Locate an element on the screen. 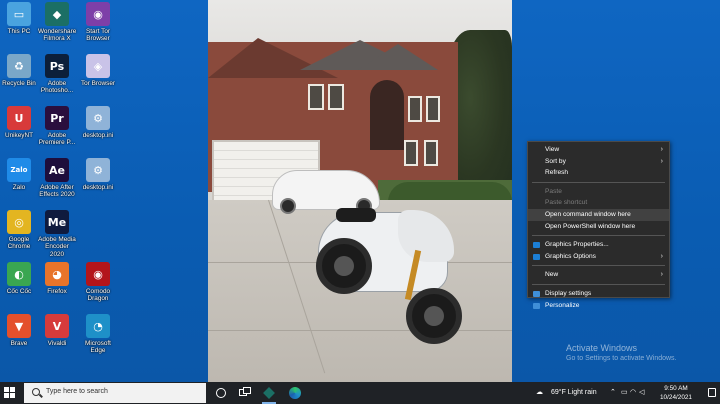 Image resolution: width=720 pixels, height=404 pixels. context-menu-item: New › is located at coordinates (598, 275).